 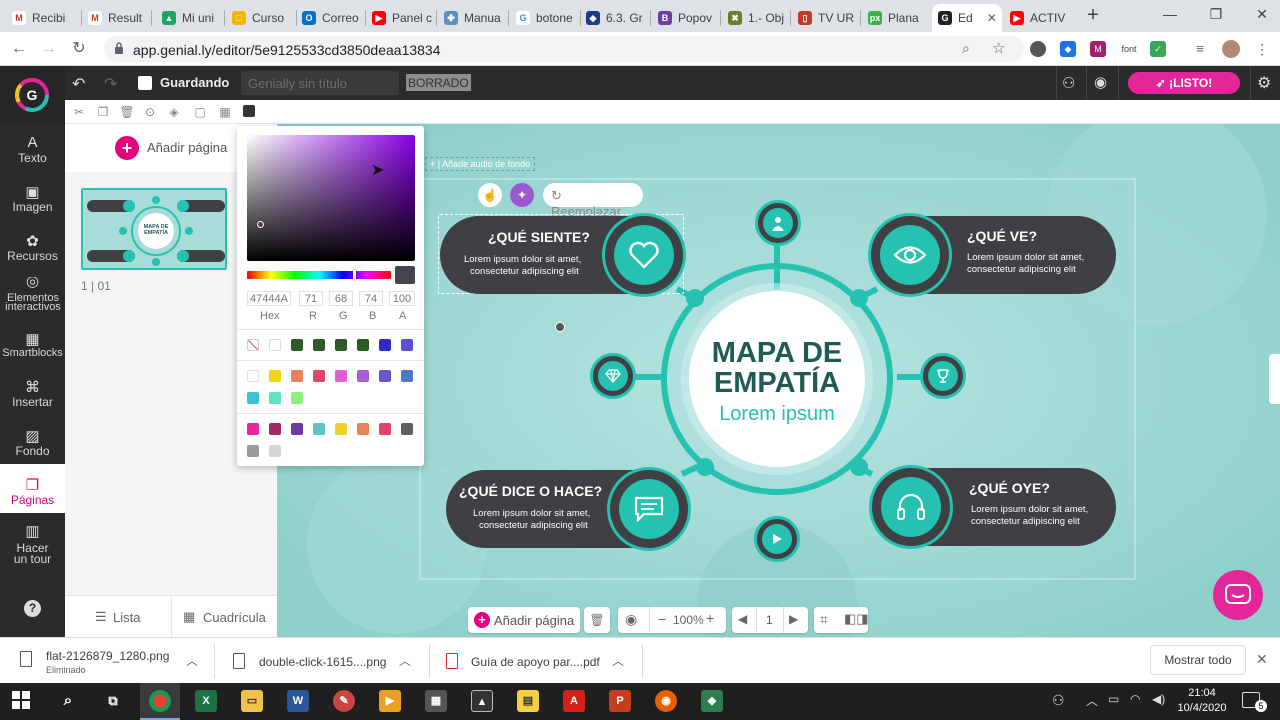 What do you see at coordinates (1262, 14) in the screenshot?
I see `close-window-icon: ✕` at bounding box center [1262, 14].